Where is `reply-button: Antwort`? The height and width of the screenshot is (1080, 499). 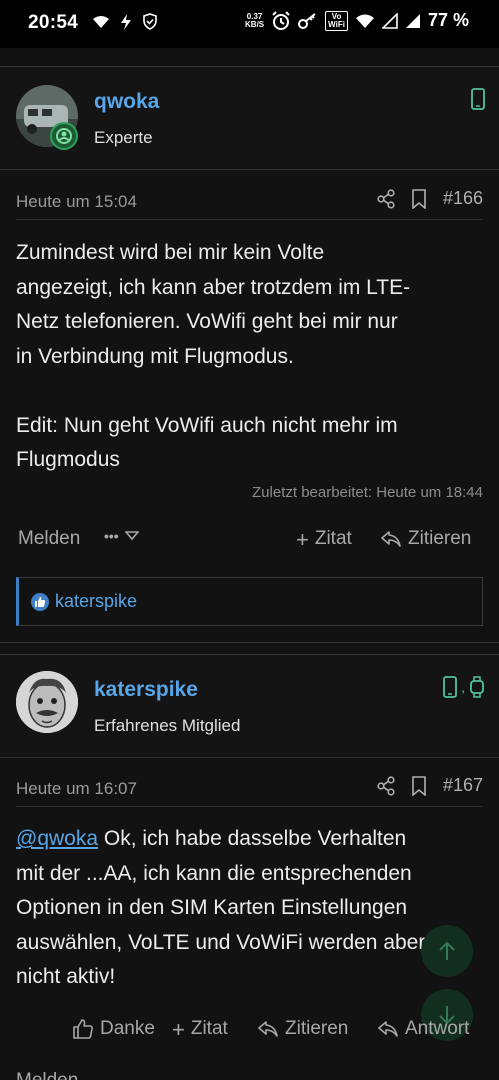
reply-button: Antwort is located at coordinates (423, 1029).